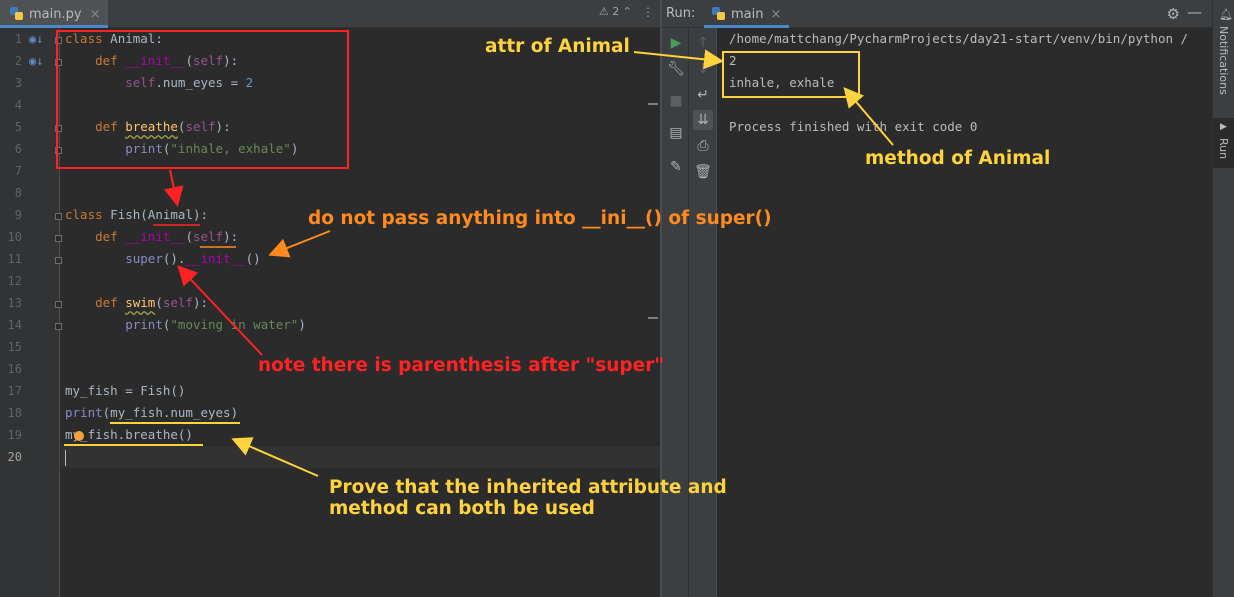 The height and width of the screenshot is (597, 1234). I want to click on file-tab-label: main.py, so click(55, 14).